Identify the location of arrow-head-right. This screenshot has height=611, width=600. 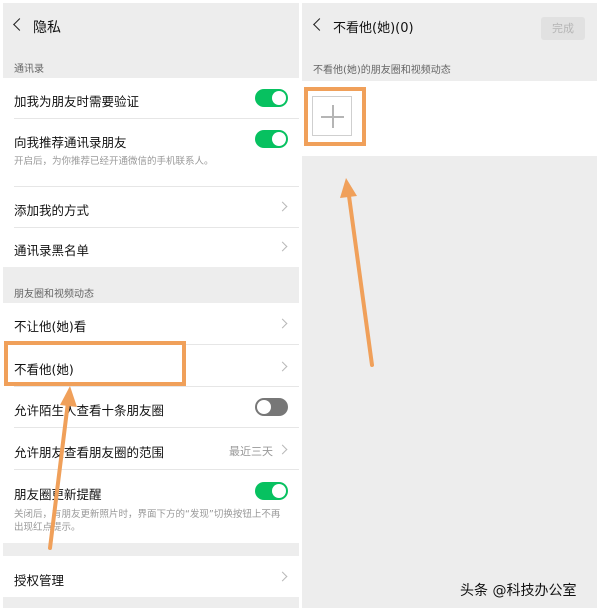
(348, 188).